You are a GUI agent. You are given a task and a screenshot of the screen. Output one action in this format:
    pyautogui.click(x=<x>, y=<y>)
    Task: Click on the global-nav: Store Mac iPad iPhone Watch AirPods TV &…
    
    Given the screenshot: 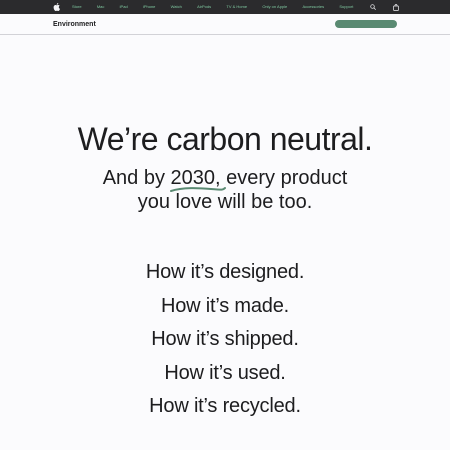 What is the action you would take?
    pyautogui.click(x=225, y=7)
    